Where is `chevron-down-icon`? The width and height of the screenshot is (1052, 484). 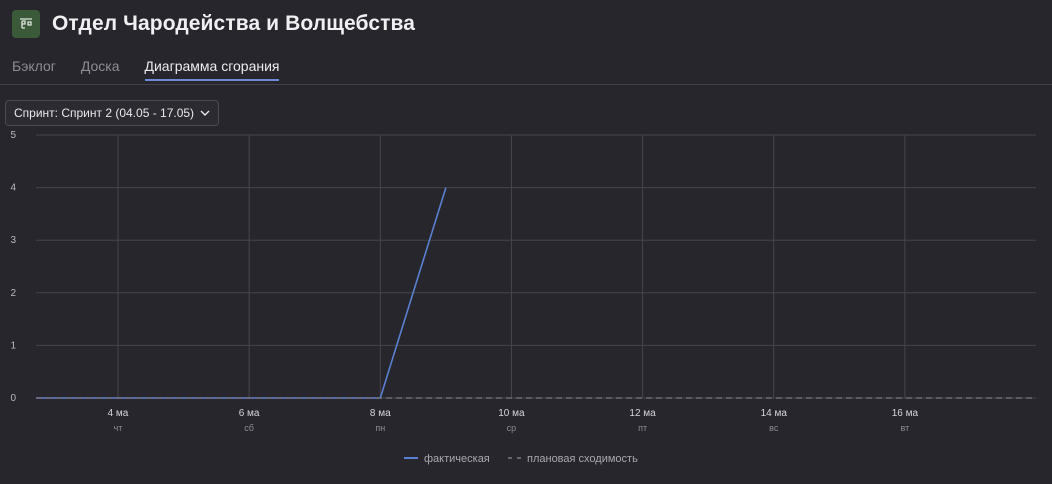
chevron-down-icon is located at coordinates (205, 113).